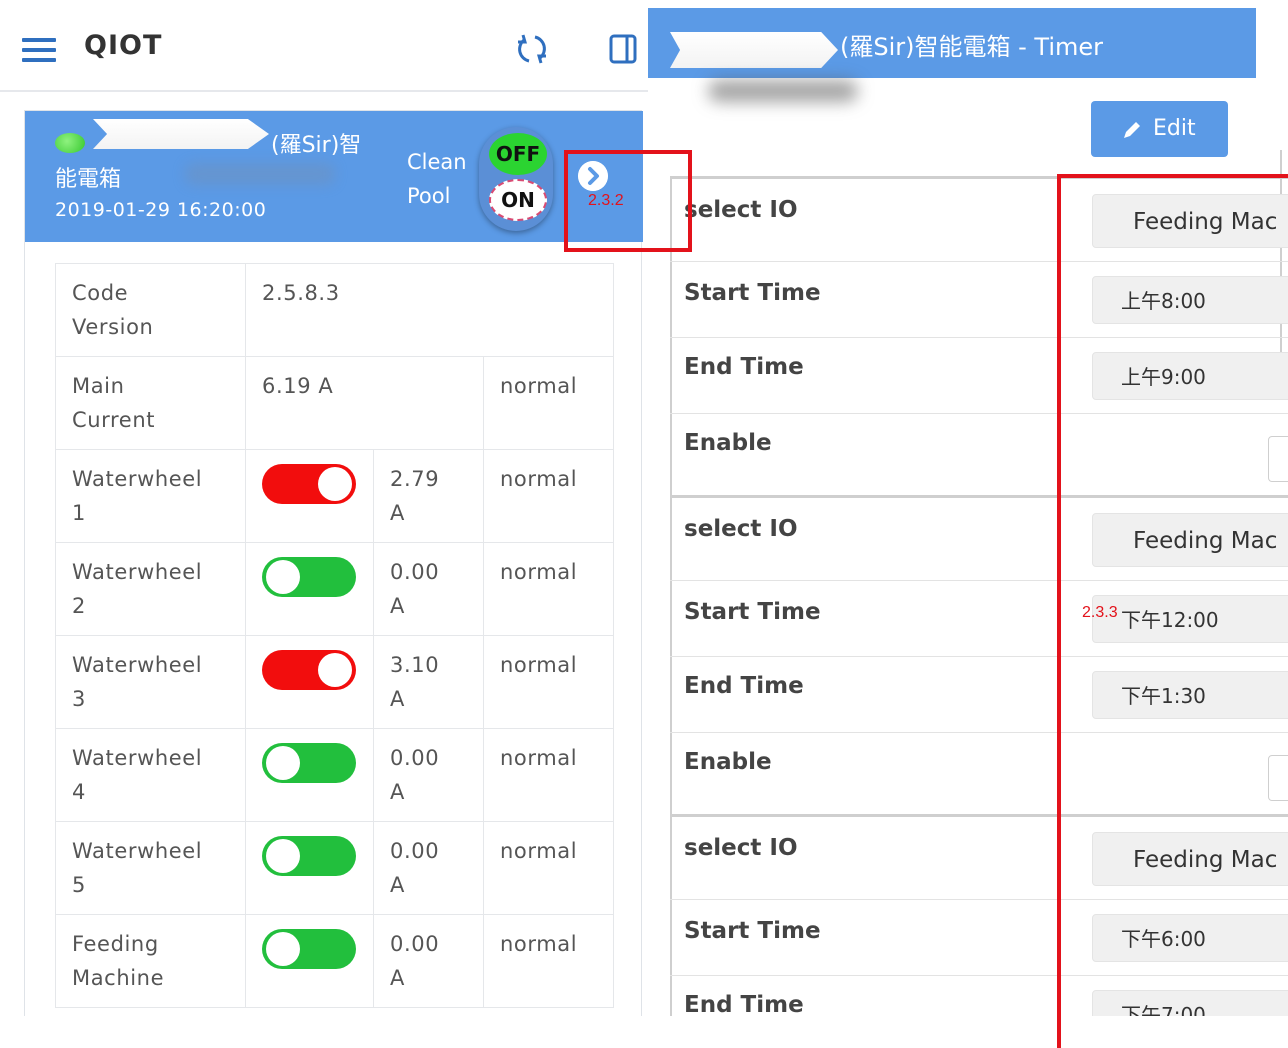 Image resolution: width=1288 pixels, height=1048 pixels. What do you see at coordinates (316, 145) in the screenshot?
I see `device-name-part1: (羅Sir)智` at bounding box center [316, 145].